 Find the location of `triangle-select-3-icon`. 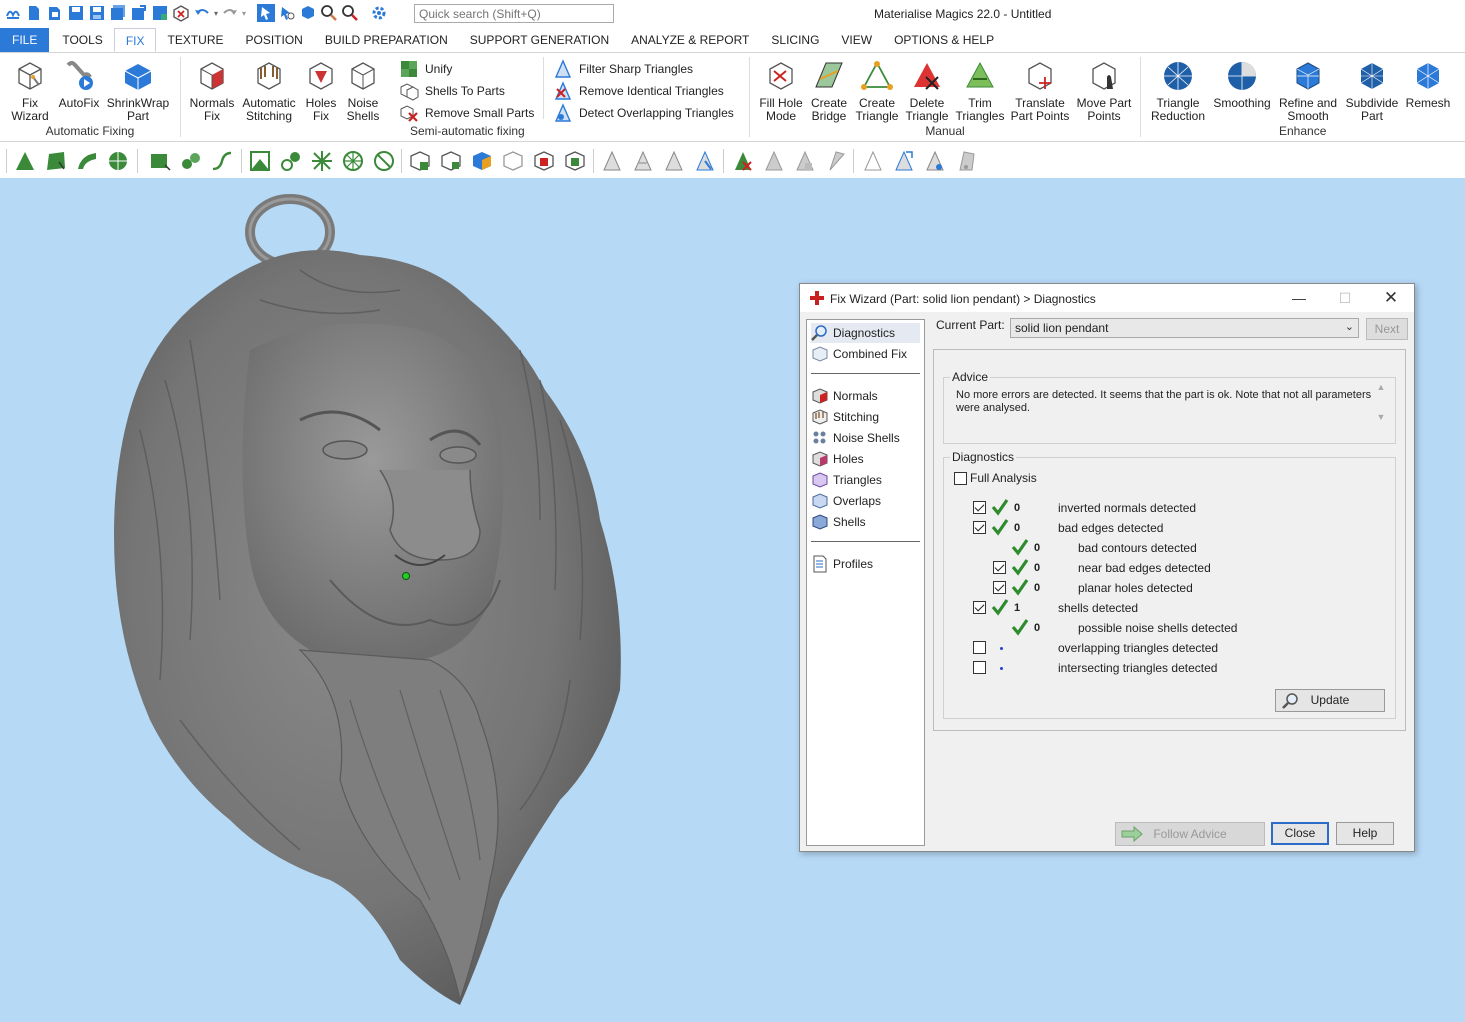

triangle-select-3-icon is located at coordinates (674, 161).